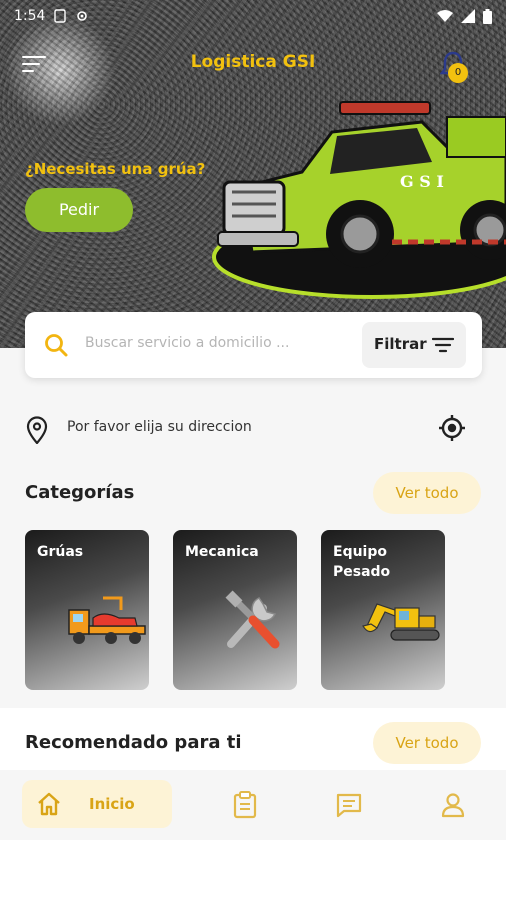 The image size is (506, 900). I want to click on categories-title: Categorías, so click(80, 492).